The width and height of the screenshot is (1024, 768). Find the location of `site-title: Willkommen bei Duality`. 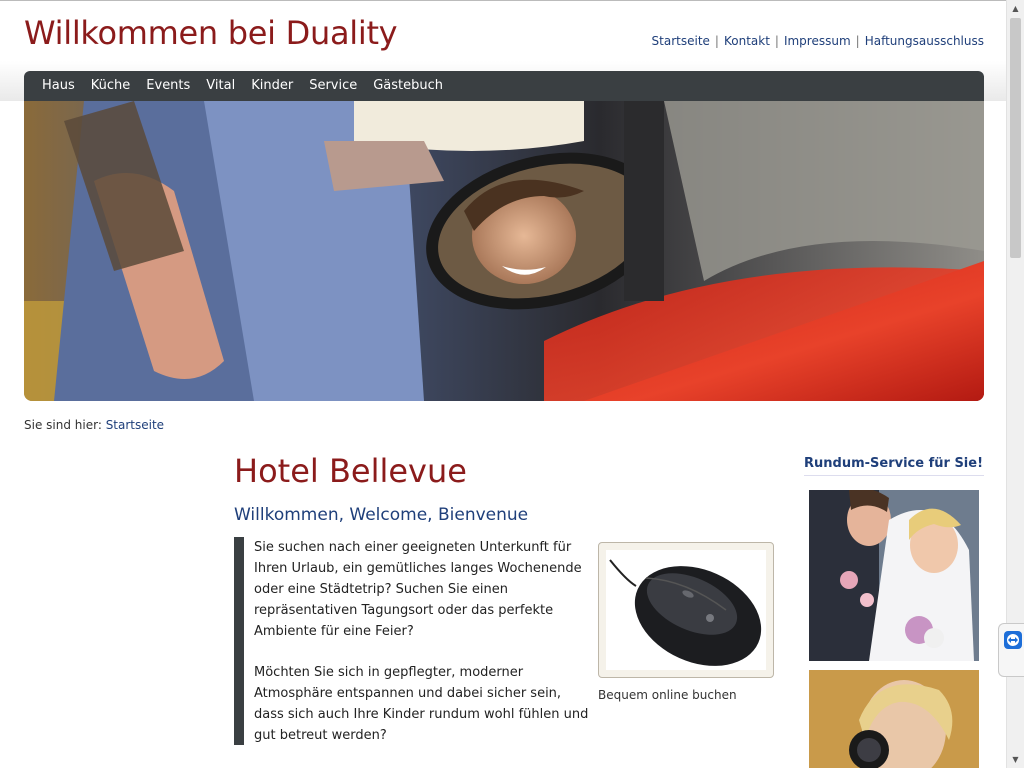

site-title: Willkommen bei Duality is located at coordinates (211, 33).